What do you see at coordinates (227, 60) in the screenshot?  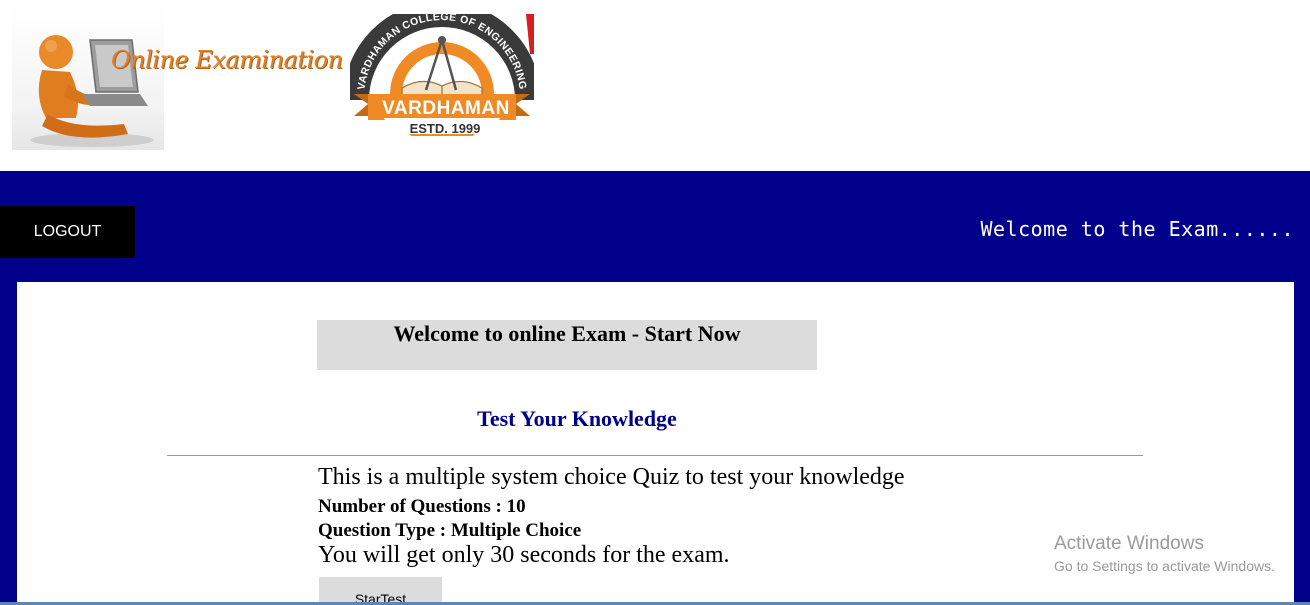 I see `brand-logo-text: Online Examination` at bounding box center [227, 60].